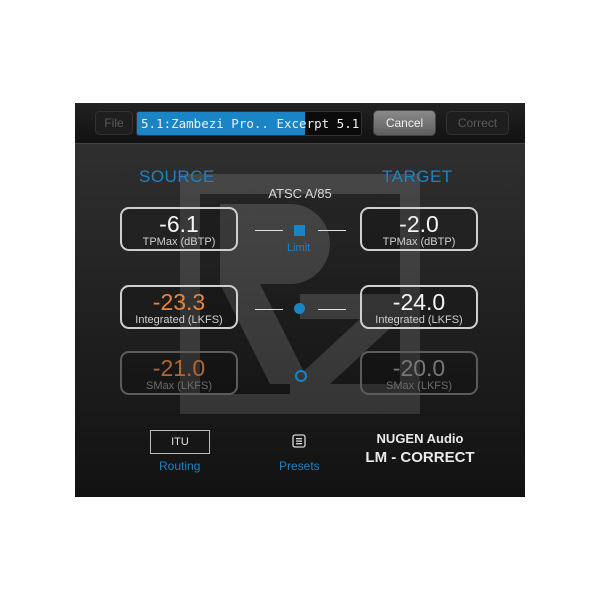  What do you see at coordinates (420, 438) in the screenshot?
I see `brand-name: NUGEN Audio` at bounding box center [420, 438].